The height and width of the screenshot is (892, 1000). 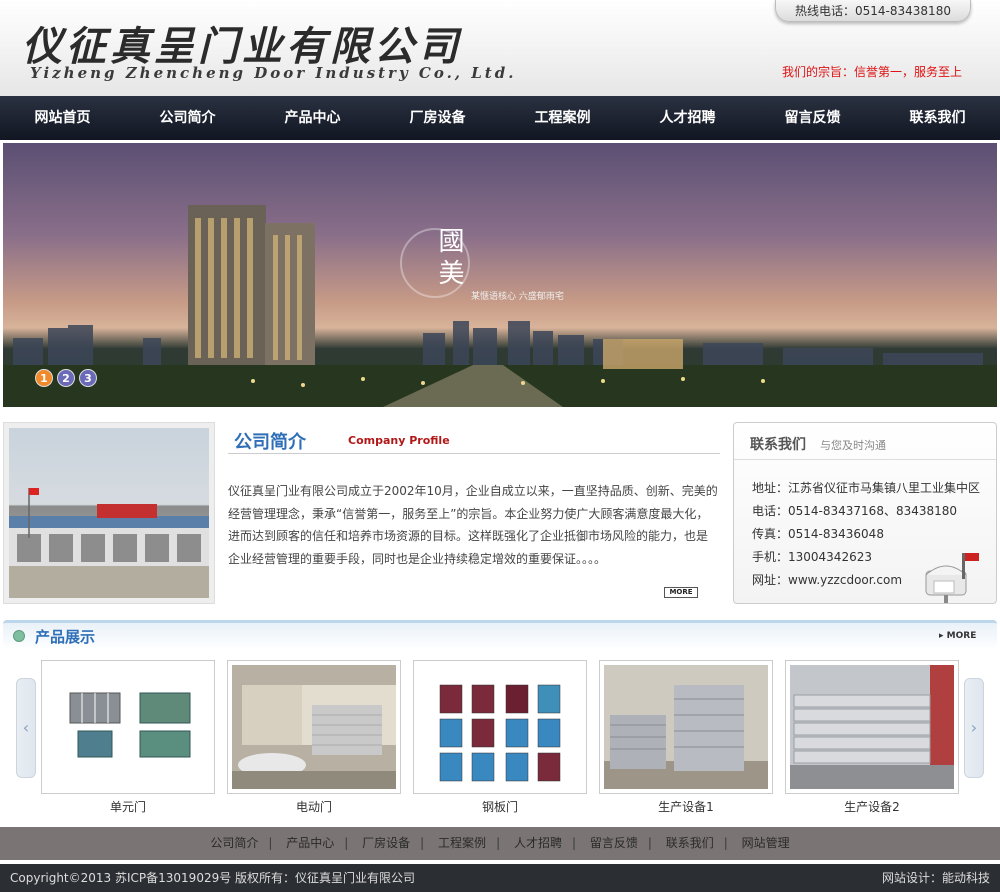 I want to click on hotline-badge: 热线电话：0514-83438180, so click(x=873, y=11).